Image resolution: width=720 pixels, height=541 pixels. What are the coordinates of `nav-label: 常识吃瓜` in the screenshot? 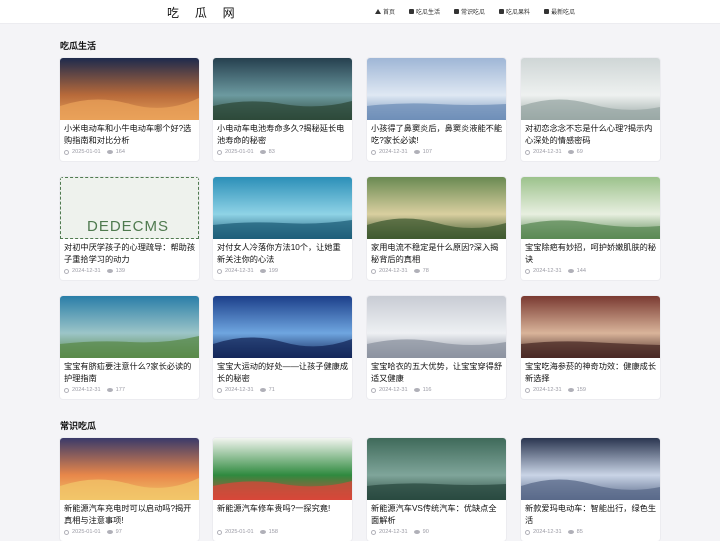 It's located at (473, 13).